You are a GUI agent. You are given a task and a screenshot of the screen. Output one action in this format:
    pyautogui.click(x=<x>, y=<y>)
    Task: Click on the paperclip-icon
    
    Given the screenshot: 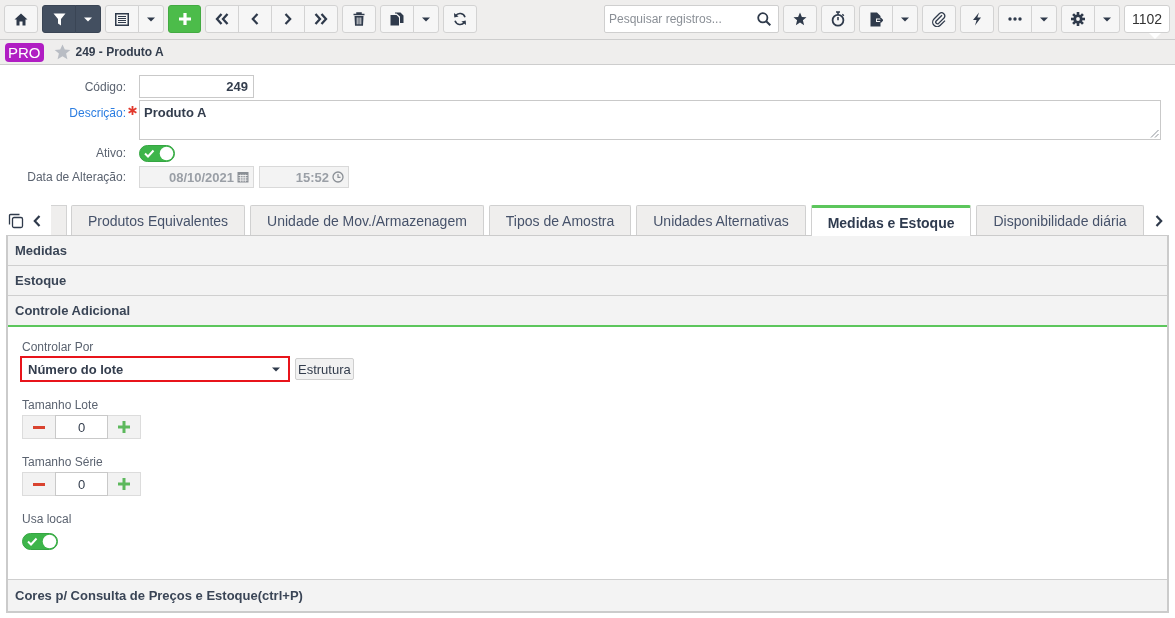 What is the action you would take?
    pyautogui.click(x=939, y=19)
    